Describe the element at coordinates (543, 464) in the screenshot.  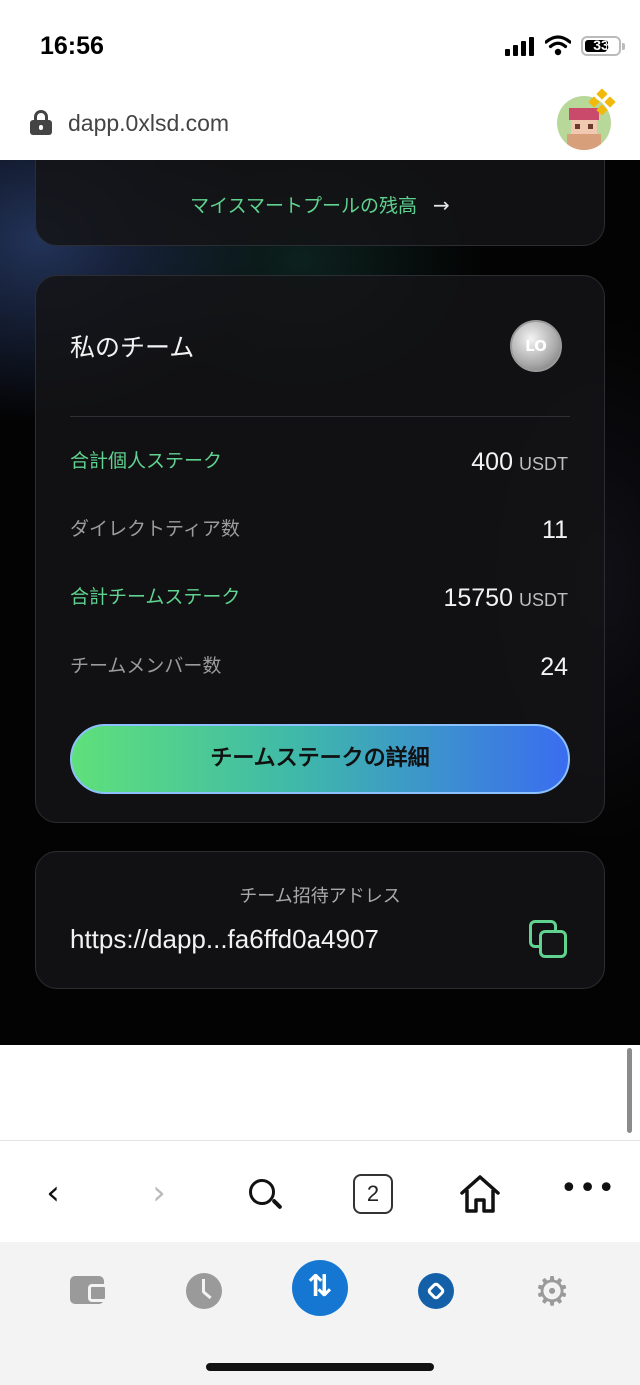
I see `personal-stake-unit: USDT` at that location.